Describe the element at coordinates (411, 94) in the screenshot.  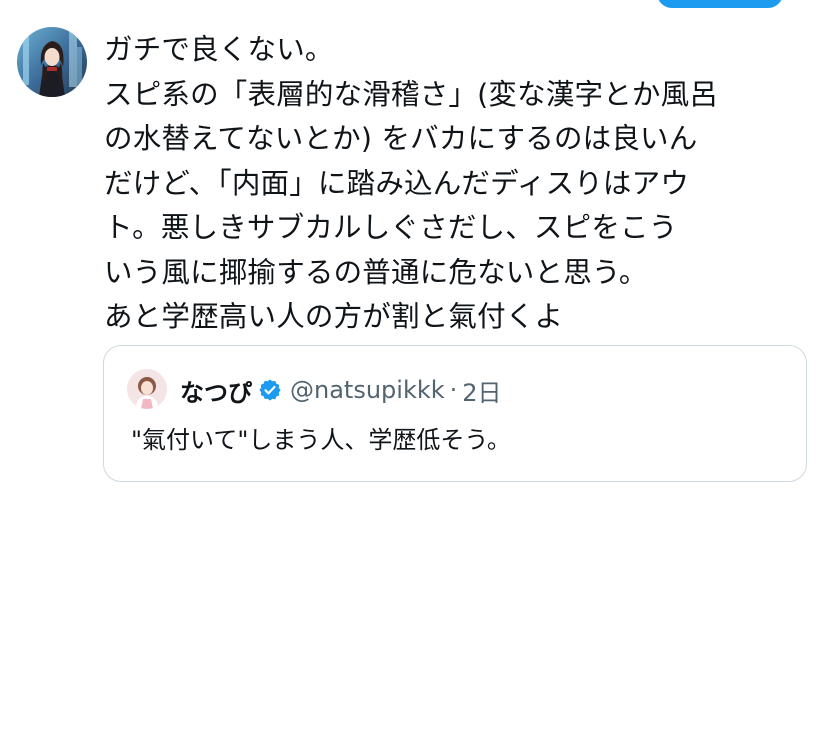
I see `tweet-line: スピ系の「表層的な滑稽さ」(変な漢字とか風呂` at that location.